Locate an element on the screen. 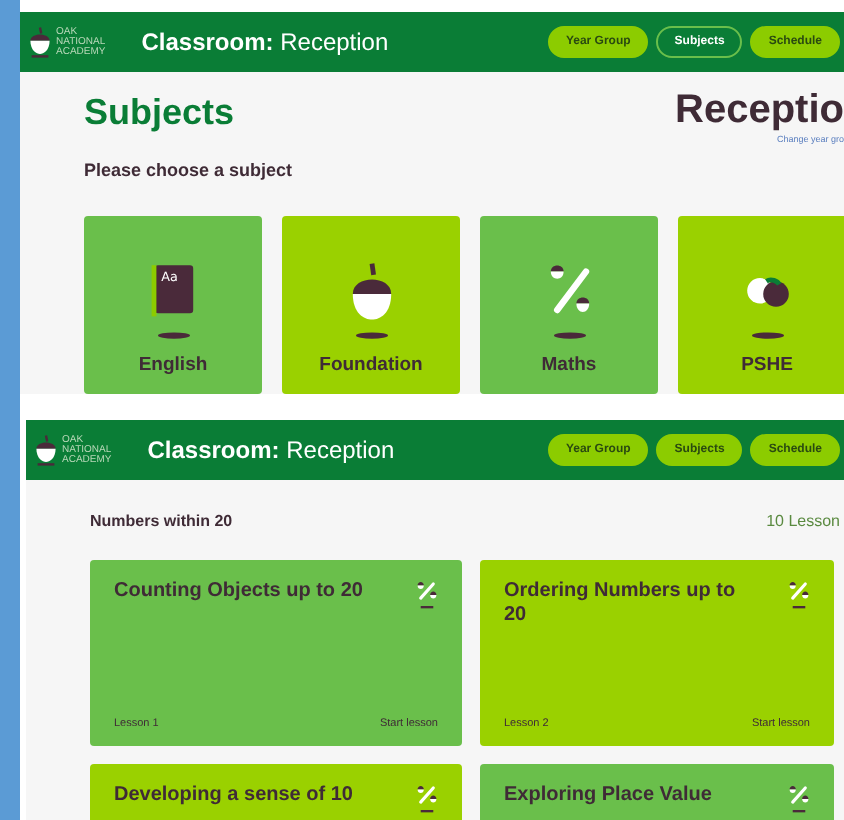 This screenshot has height=820, width=844. subject-name: Maths is located at coordinates (569, 365).